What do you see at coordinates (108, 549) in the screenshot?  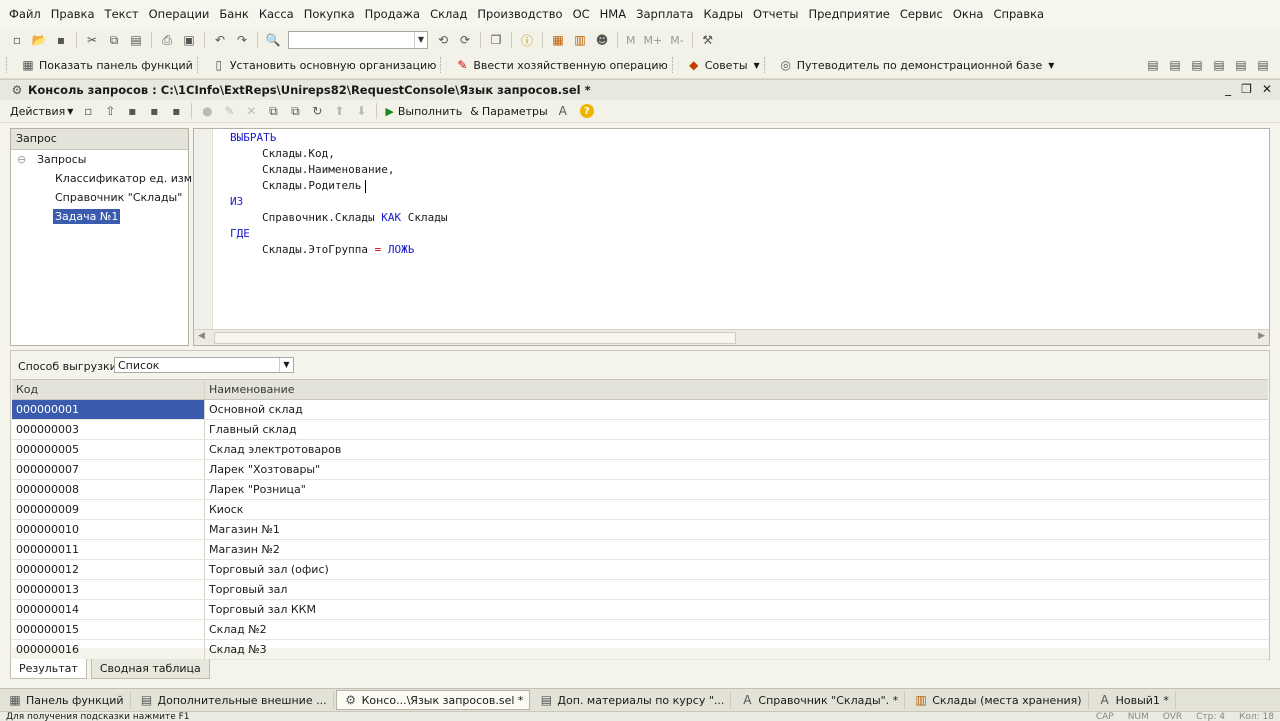 I see `cell-code: 000000011` at bounding box center [108, 549].